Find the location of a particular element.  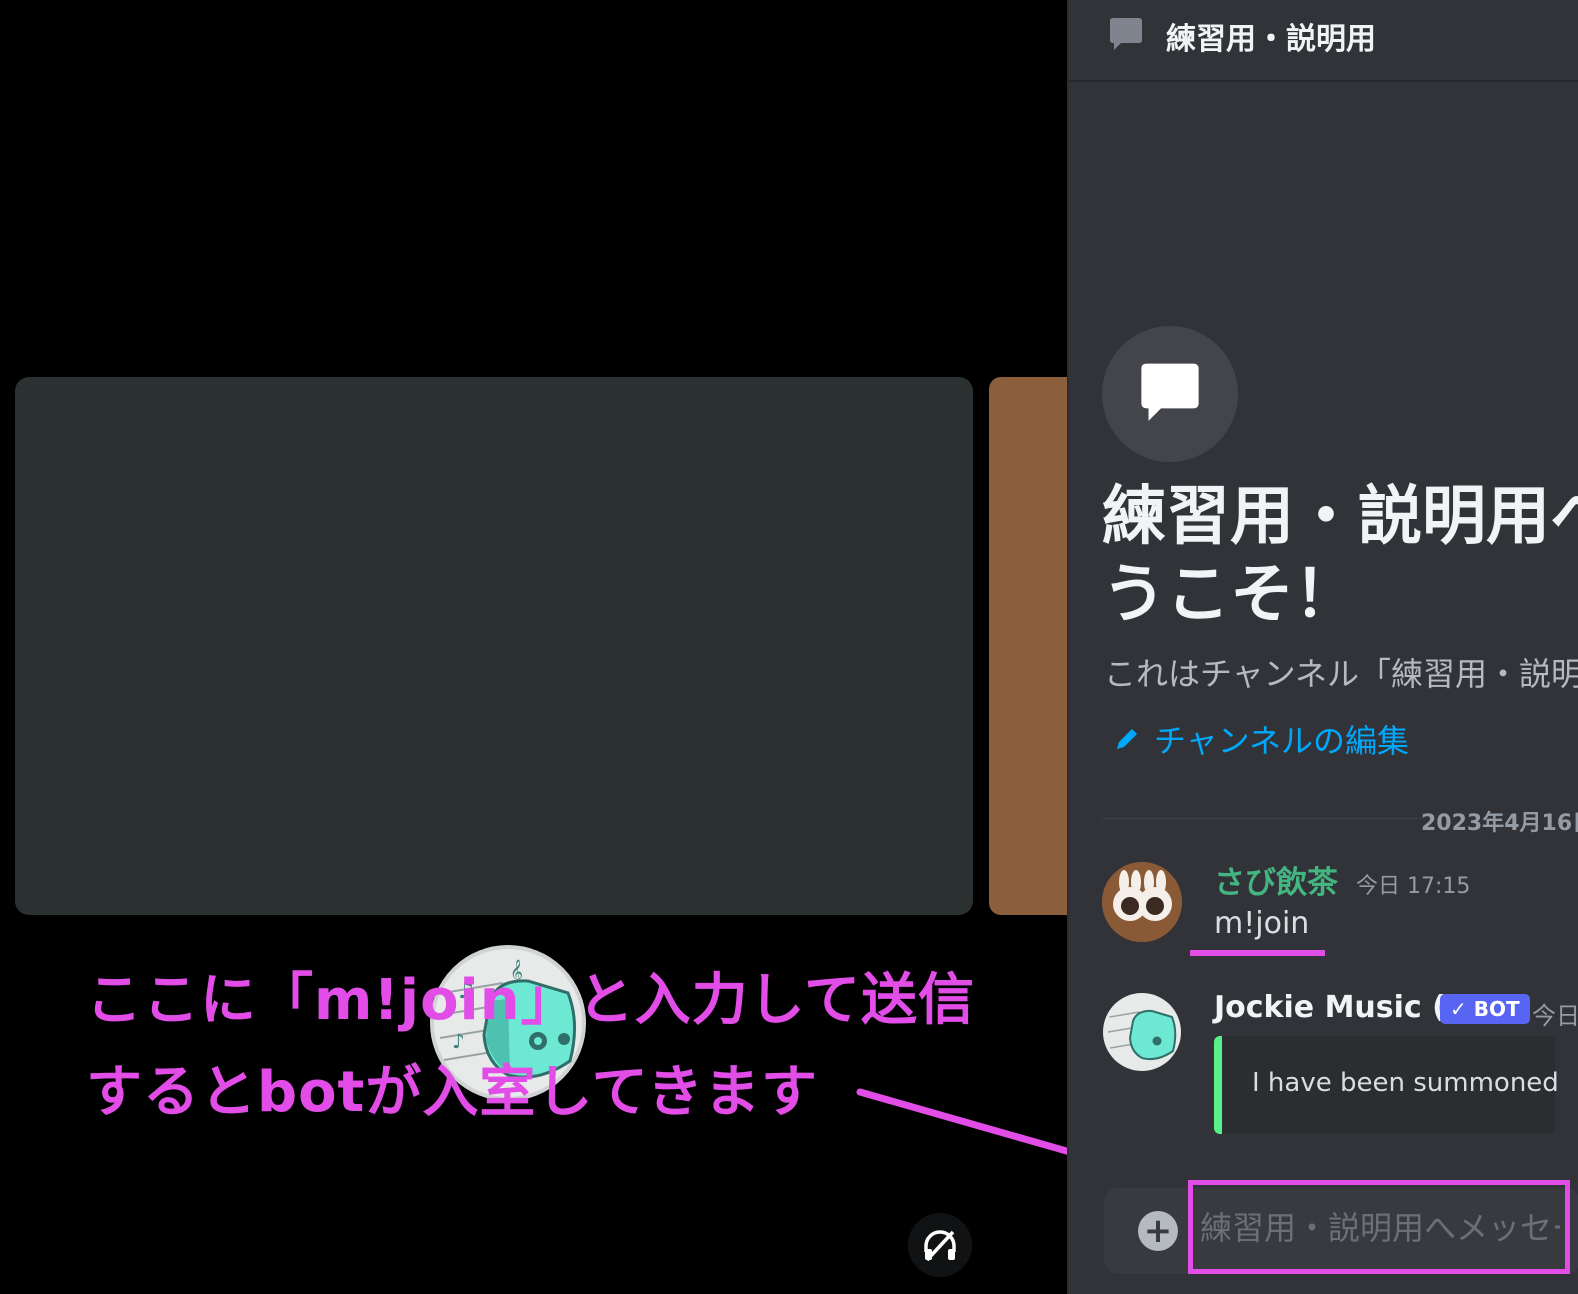

message-embed: I have been summoned is located at coordinates (1386, 1085).